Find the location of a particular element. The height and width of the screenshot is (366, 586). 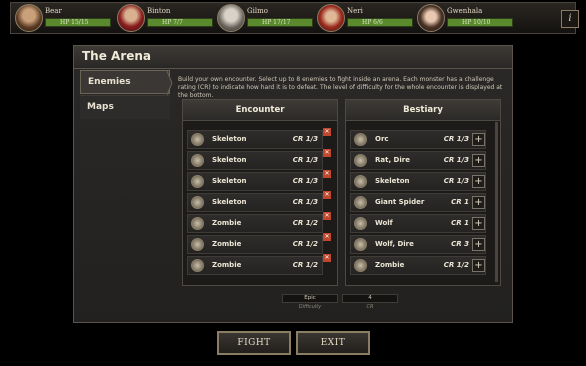

fight-button: FIGHT is located at coordinates (254, 343).